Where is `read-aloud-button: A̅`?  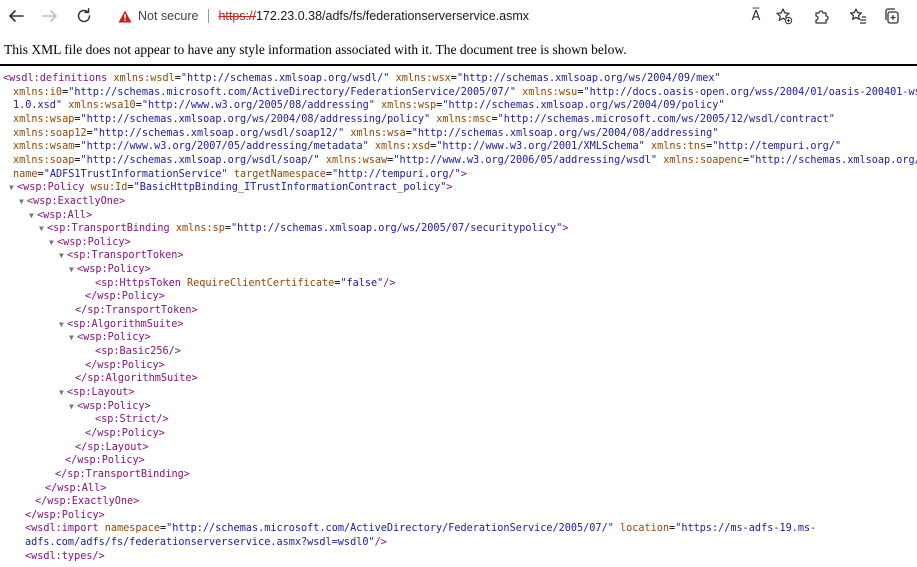
read-aloud-button: A̅ is located at coordinates (756, 16).